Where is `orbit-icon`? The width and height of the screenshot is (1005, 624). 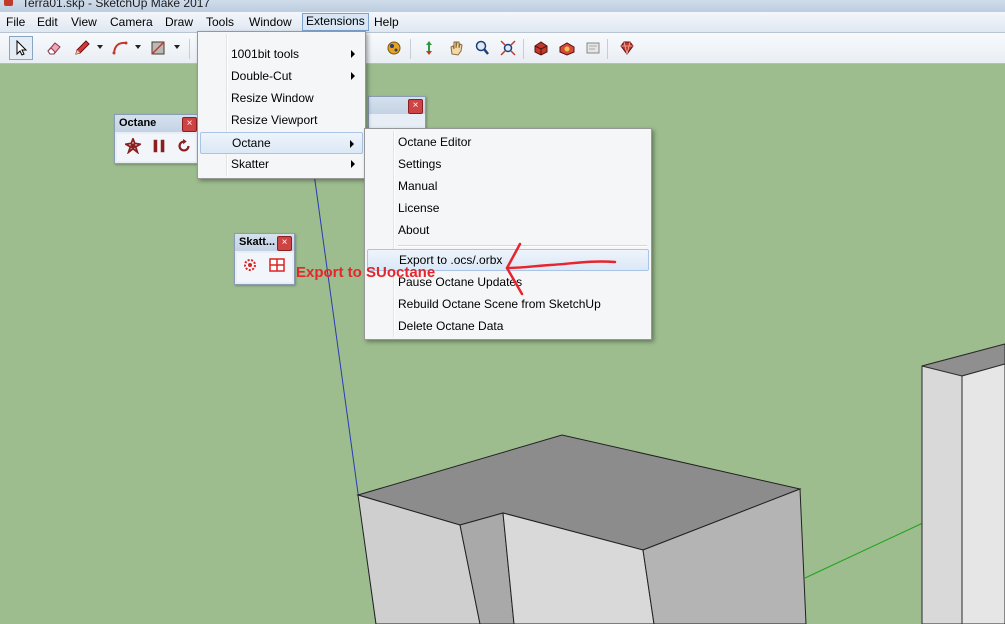
orbit-icon is located at coordinates (394, 48).